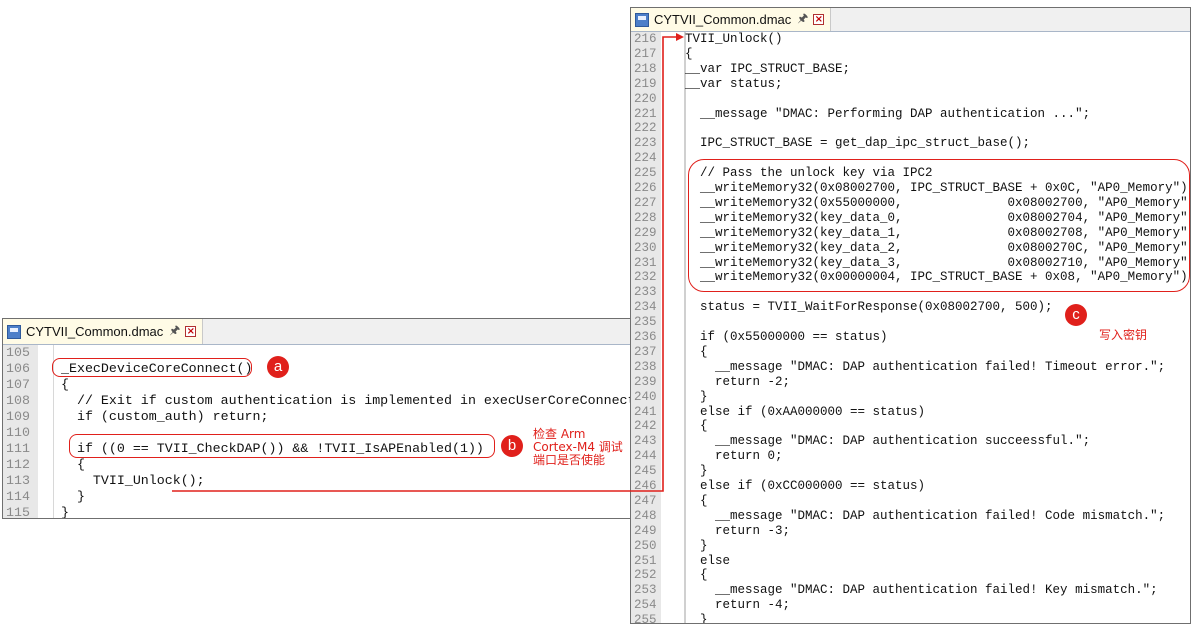  What do you see at coordinates (645, 337) in the screenshot?
I see `line-number: 236` at bounding box center [645, 337].